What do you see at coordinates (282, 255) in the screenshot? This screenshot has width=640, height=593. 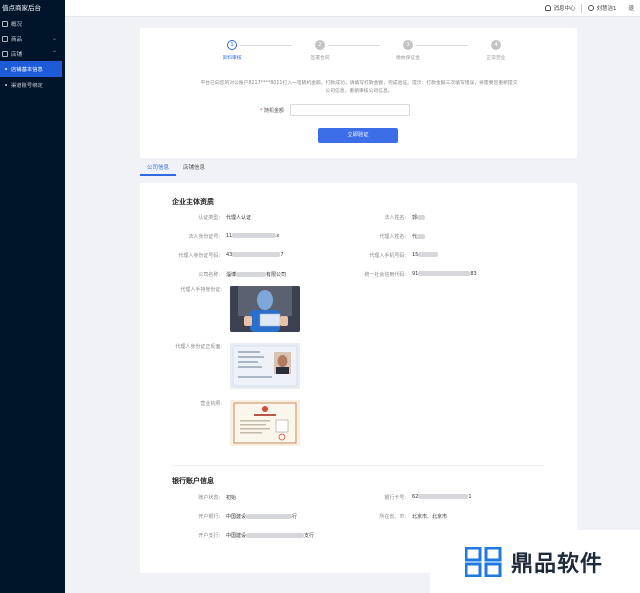 I see `value-visible: 7` at bounding box center [282, 255].